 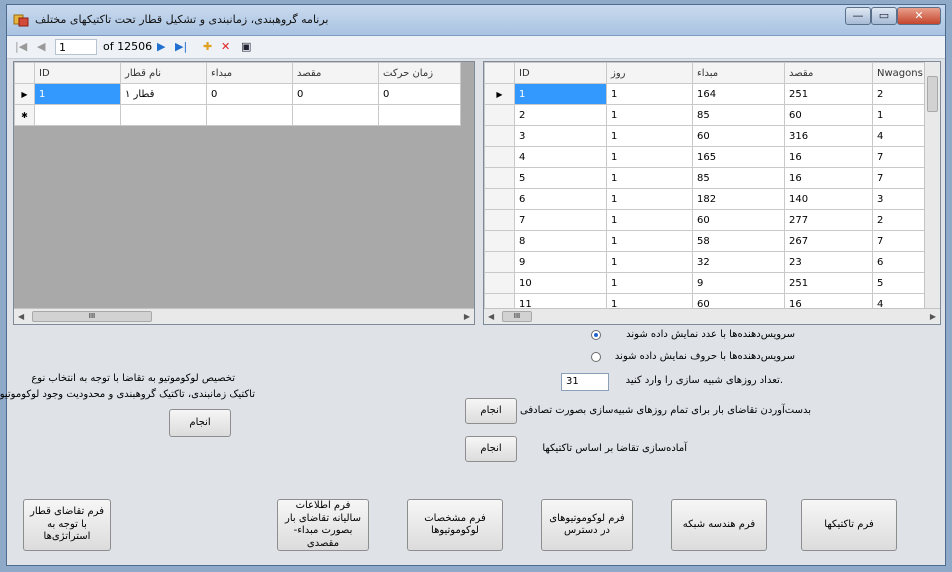 What do you see at coordinates (932, 94) in the screenshot?
I see `scroll-thumb` at bounding box center [932, 94].